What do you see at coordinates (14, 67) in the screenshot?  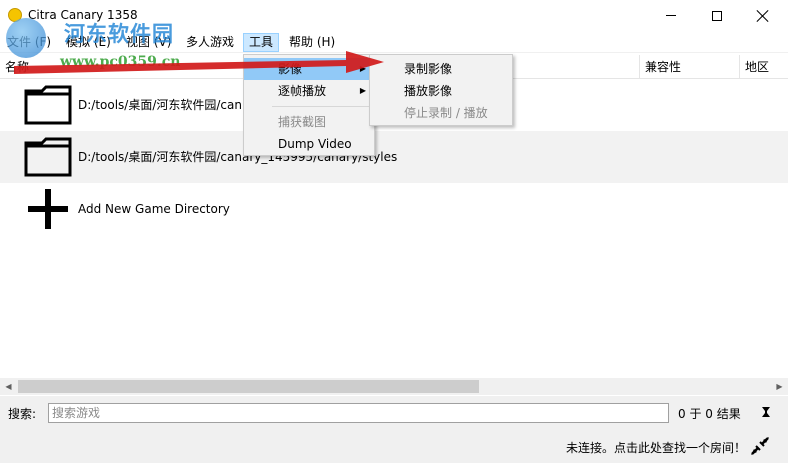 I see `column-name: 名称` at bounding box center [14, 67].